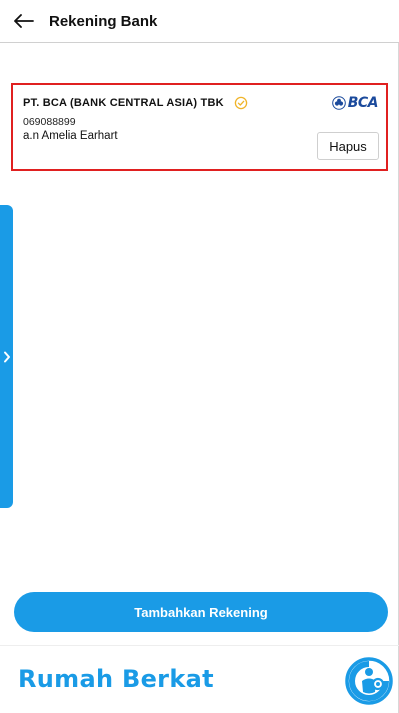 This screenshot has height=713, width=399. I want to click on delete-button: Hapus, so click(348, 146).